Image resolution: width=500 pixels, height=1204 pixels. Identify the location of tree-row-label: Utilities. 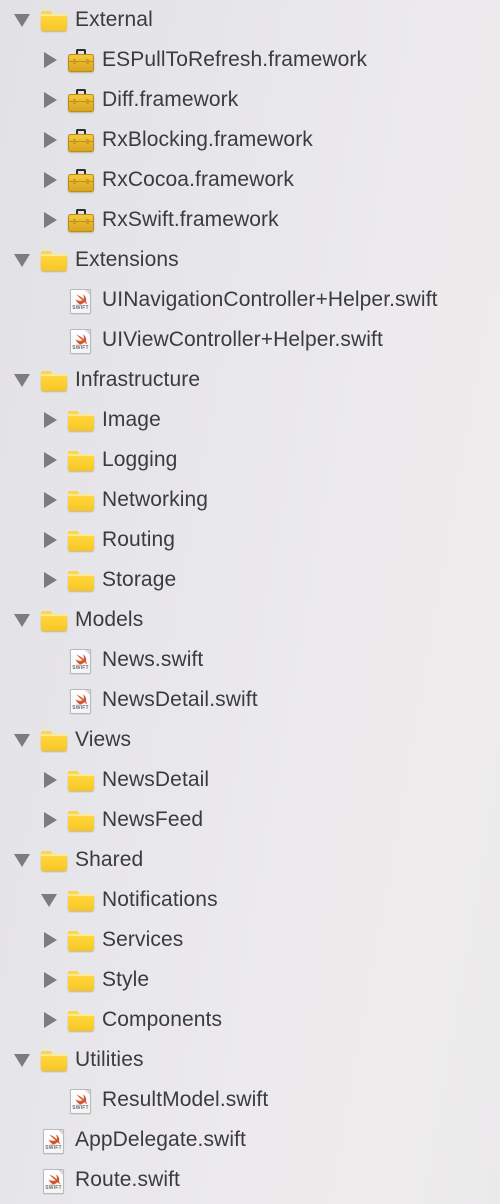
(109, 1059).